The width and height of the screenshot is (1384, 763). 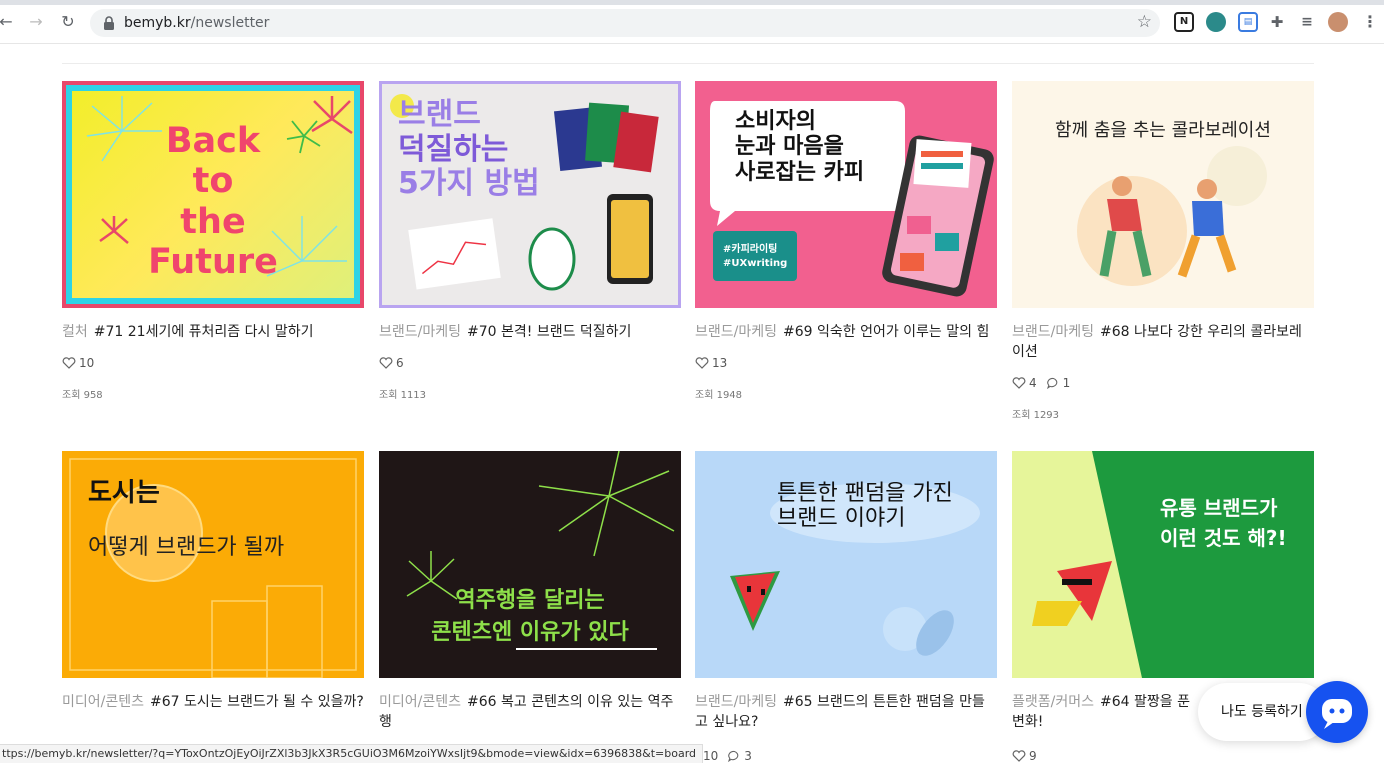 I want to click on thumb-text-line: 튼튼한 팬덤을 가진, so click(x=865, y=493).